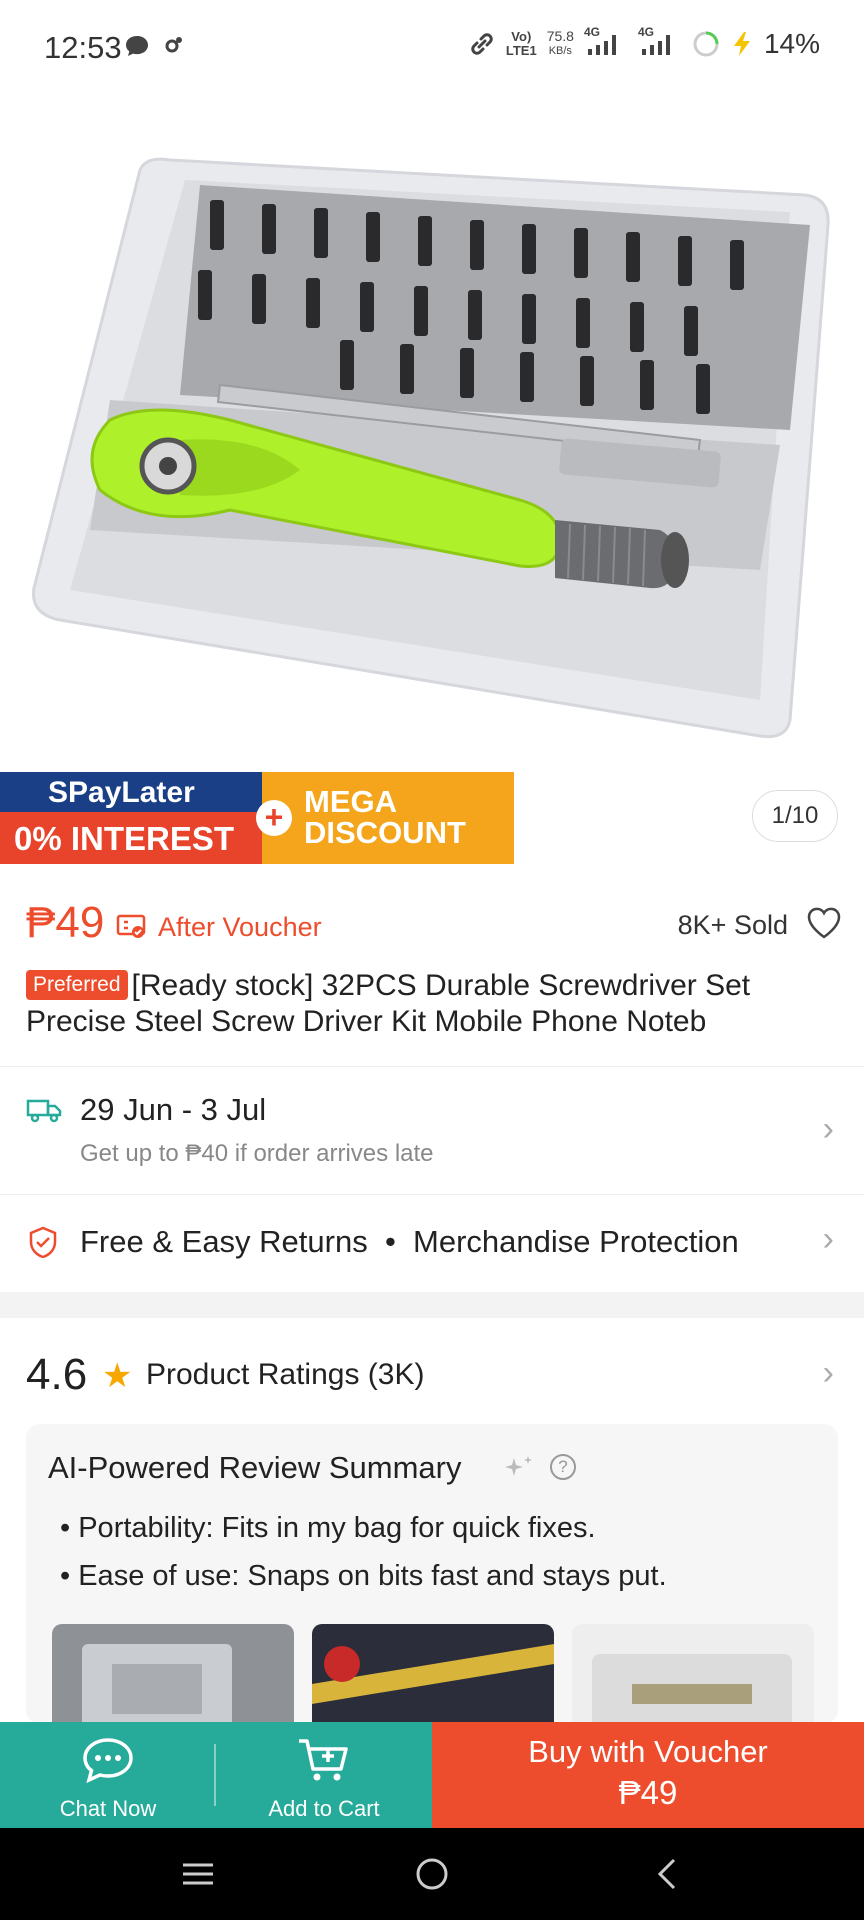 The image size is (864, 1920). What do you see at coordinates (648, 1792) in the screenshot?
I see `buy-price: ₱49` at bounding box center [648, 1792].